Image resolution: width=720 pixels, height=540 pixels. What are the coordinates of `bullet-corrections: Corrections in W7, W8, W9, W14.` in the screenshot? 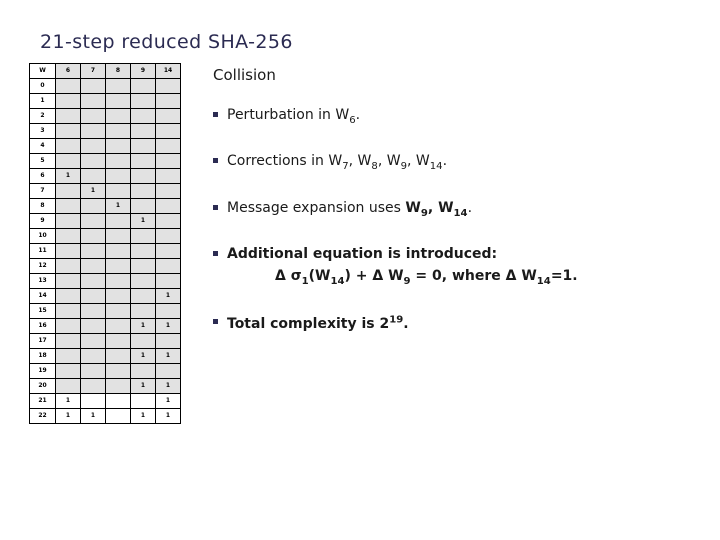 It's located at (448, 162).